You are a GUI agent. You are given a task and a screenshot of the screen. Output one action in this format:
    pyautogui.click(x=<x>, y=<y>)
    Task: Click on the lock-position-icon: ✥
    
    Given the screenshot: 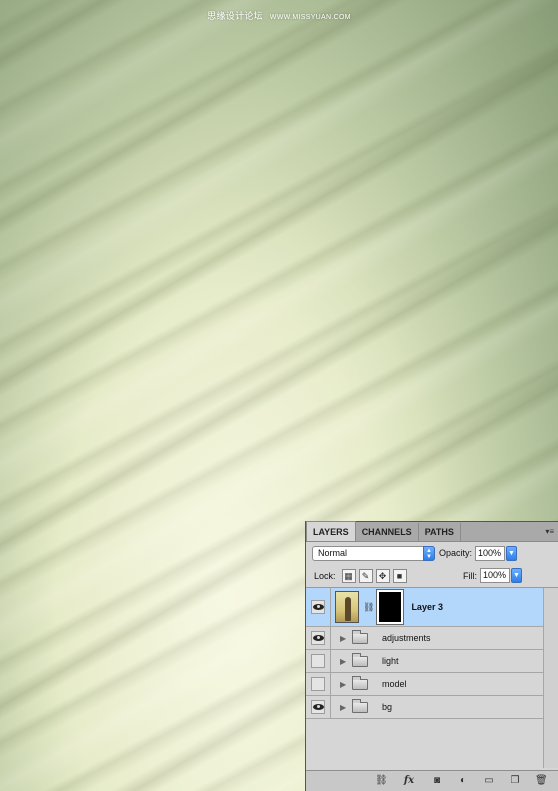 What is the action you would take?
    pyautogui.click(x=382, y=575)
    